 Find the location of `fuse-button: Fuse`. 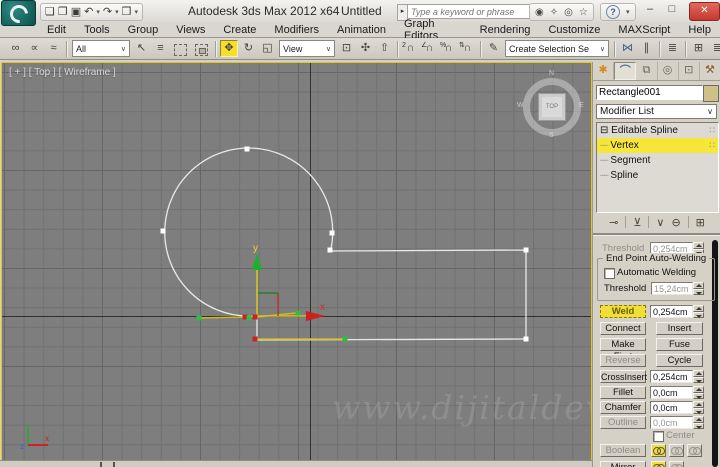

fuse-button: Fuse is located at coordinates (679, 344).